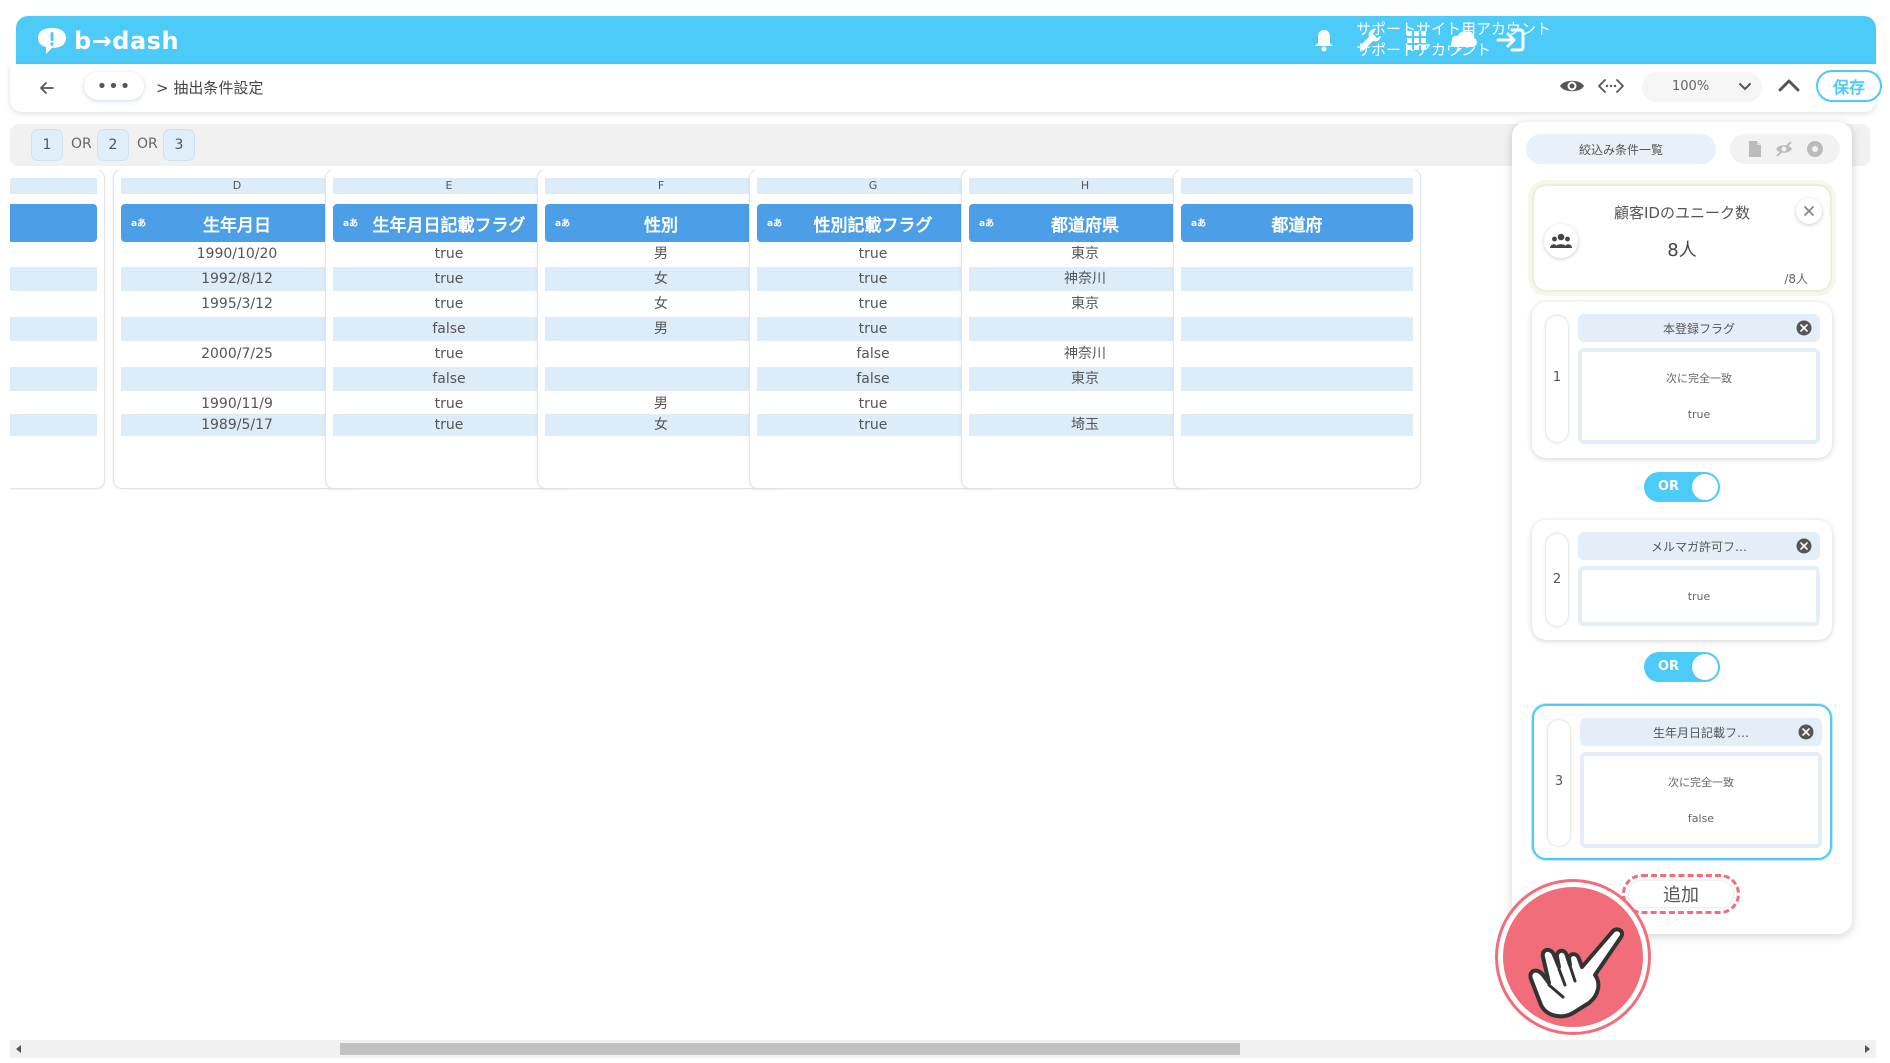 This screenshot has height=1063, width=1890. Describe the element at coordinates (1789, 85) in the screenshot. I see `chevron-up-icon` at that location.